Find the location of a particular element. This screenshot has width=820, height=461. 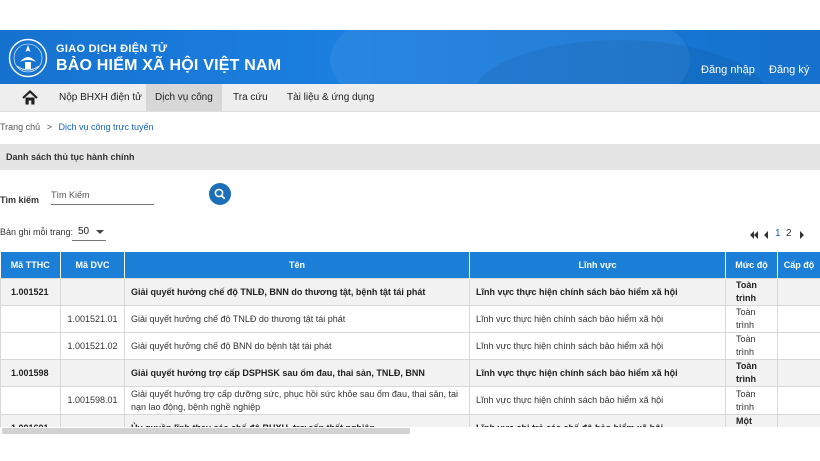

per-page-select: 50 is located at coordinates (89, 232).